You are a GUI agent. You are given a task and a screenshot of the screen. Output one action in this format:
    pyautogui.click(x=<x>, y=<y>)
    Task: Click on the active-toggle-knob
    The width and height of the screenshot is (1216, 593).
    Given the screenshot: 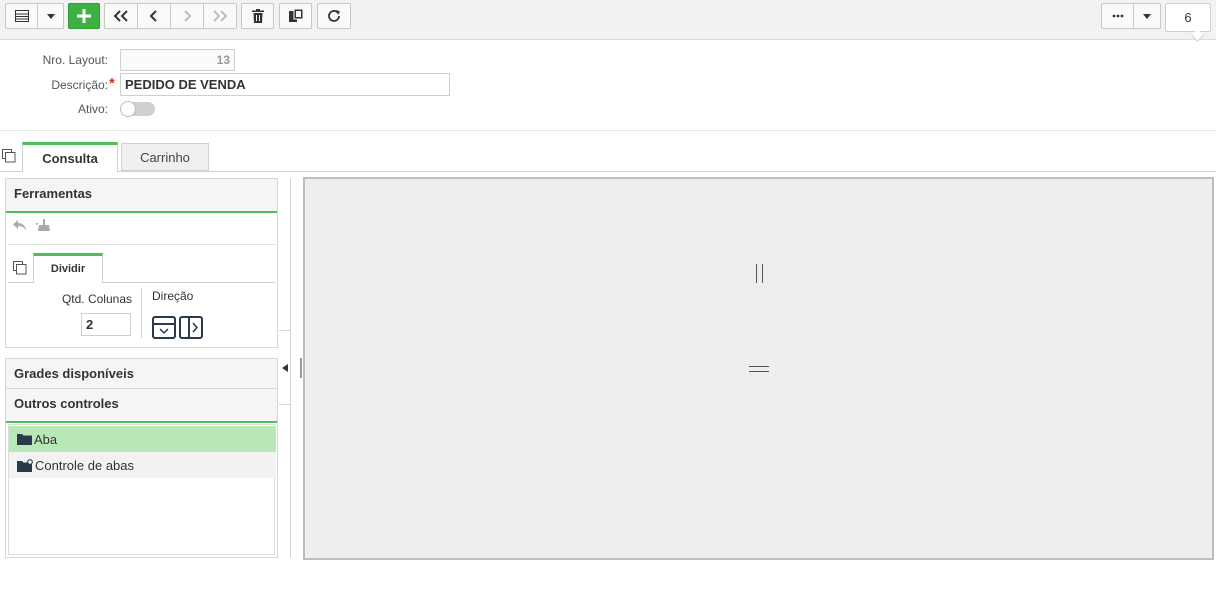 What is the action you would take?
    pyautogui.click(x=128, y=109)
    